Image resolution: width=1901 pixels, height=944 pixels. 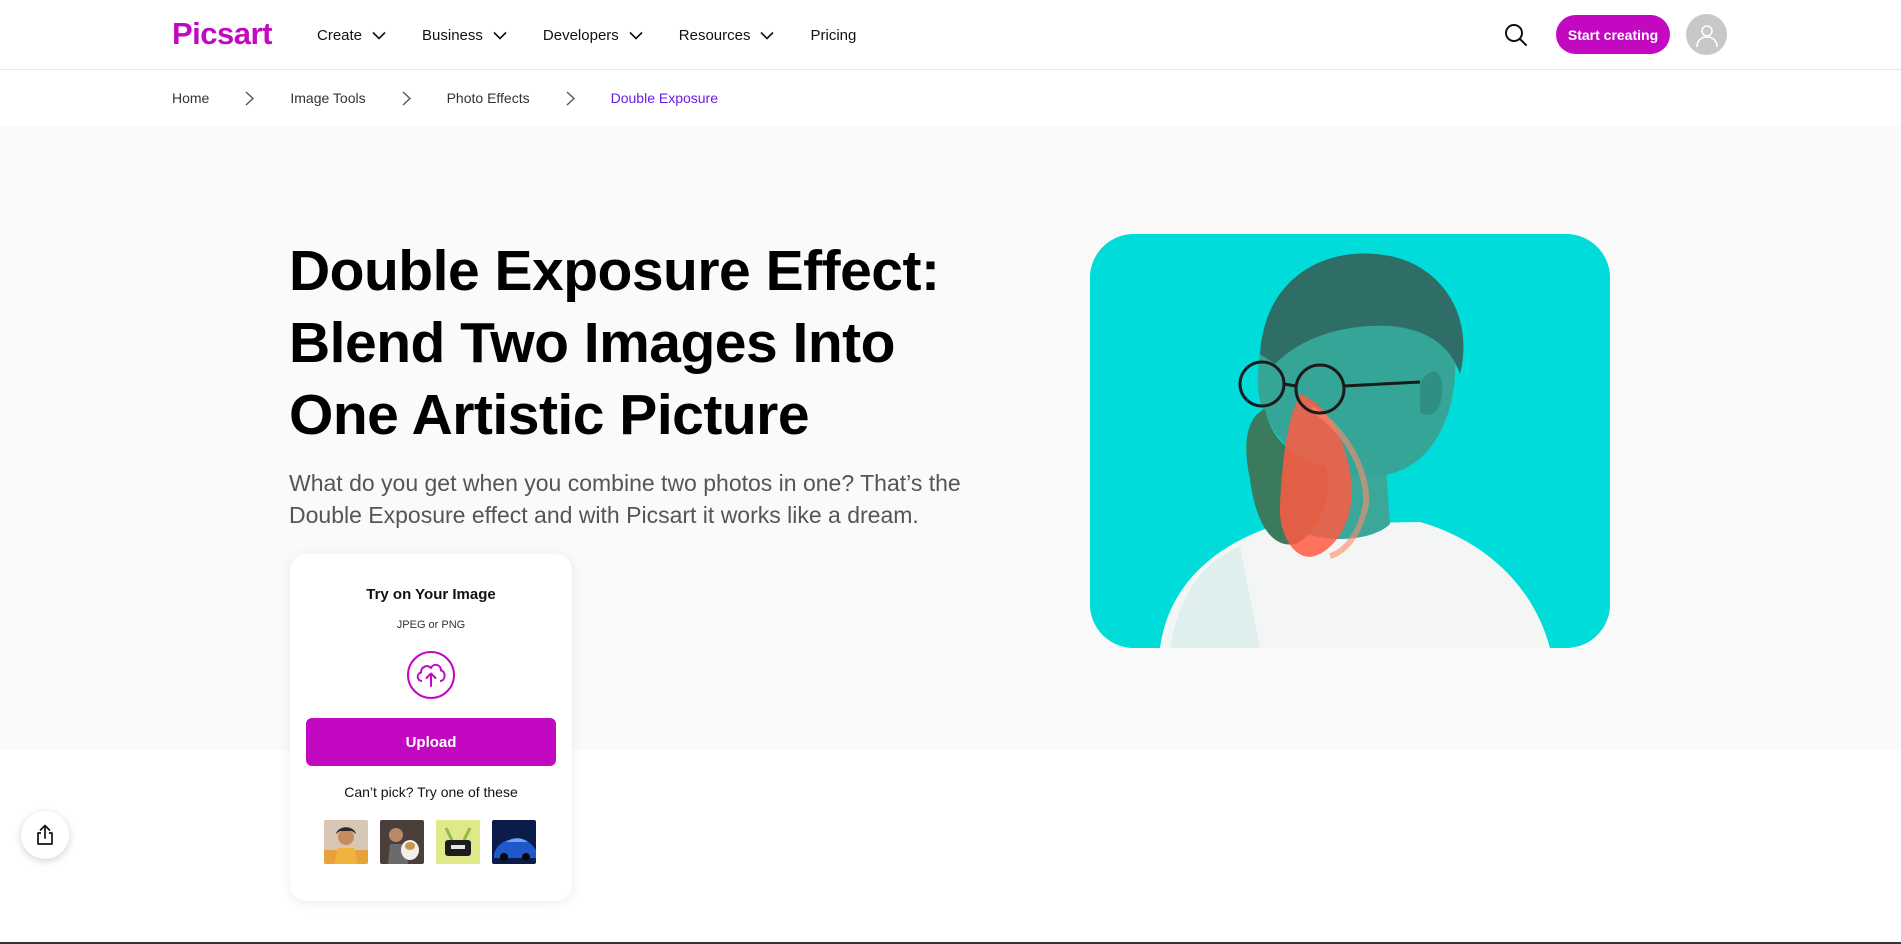 I want to click on nav-item-label: Developers, so click(x=580, y=35).